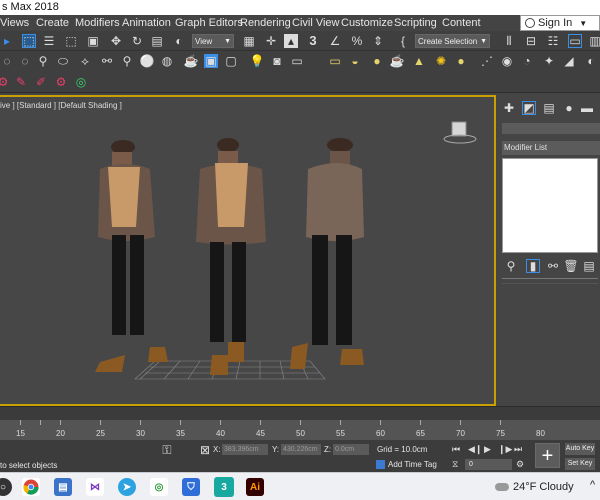  I want to click on menu-scripting: Scripting, so click(415, 23).